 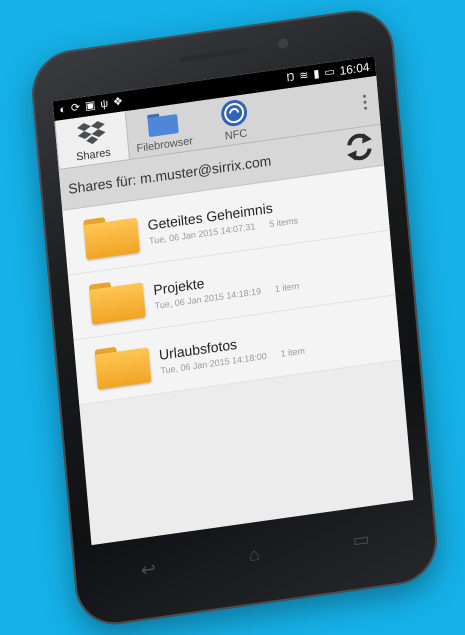 I want to click on battery-icon: ▭, so click(x=329, y=72).